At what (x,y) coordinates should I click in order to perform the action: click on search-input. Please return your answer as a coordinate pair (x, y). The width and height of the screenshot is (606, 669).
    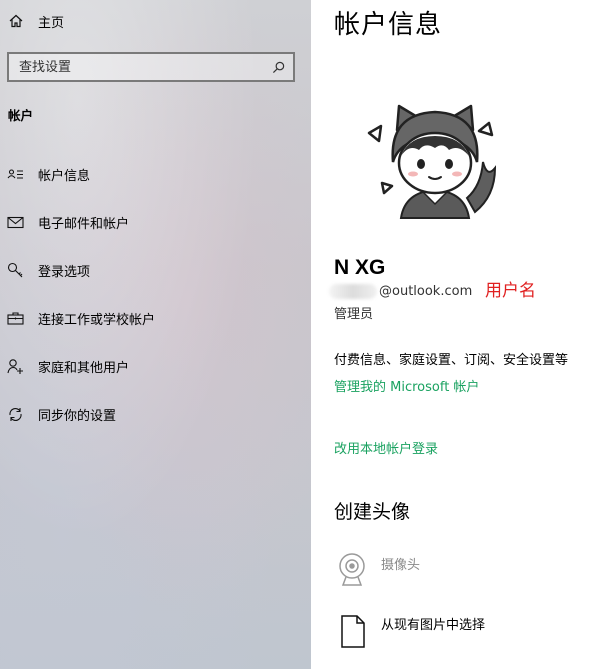
    Looking at the image, I should click on (145, 67).